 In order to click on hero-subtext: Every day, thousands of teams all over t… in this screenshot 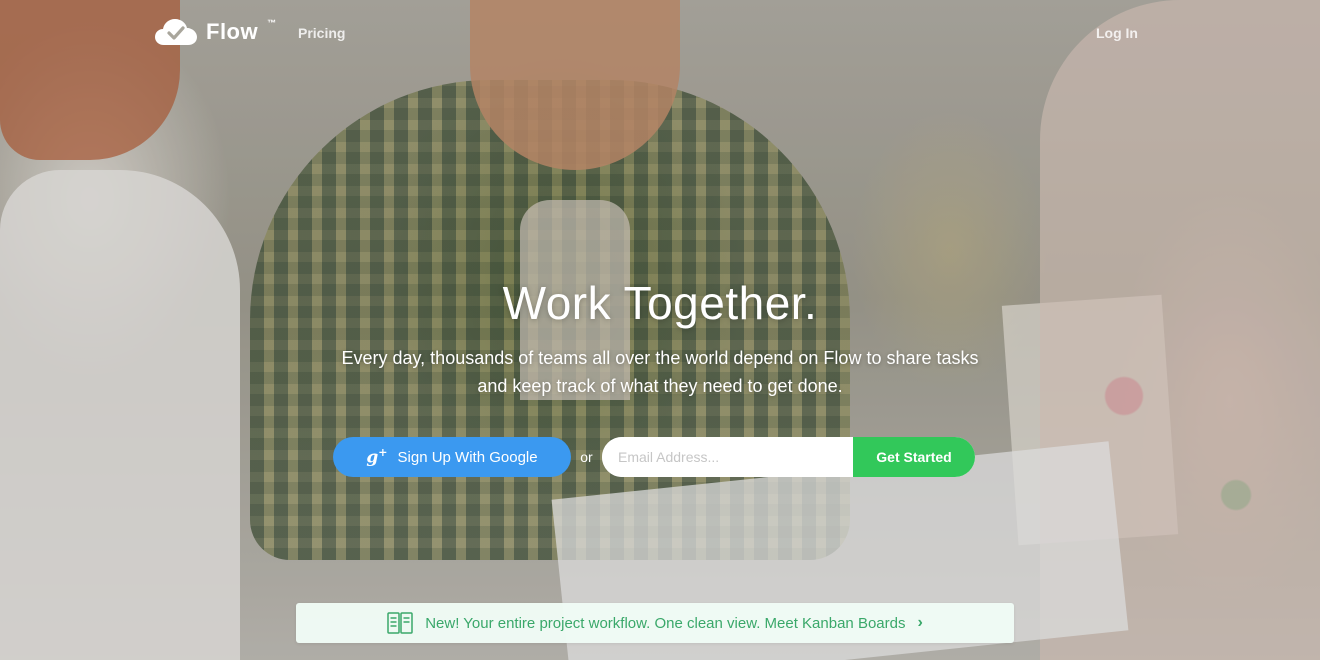, I will do `click(660, 372)`.